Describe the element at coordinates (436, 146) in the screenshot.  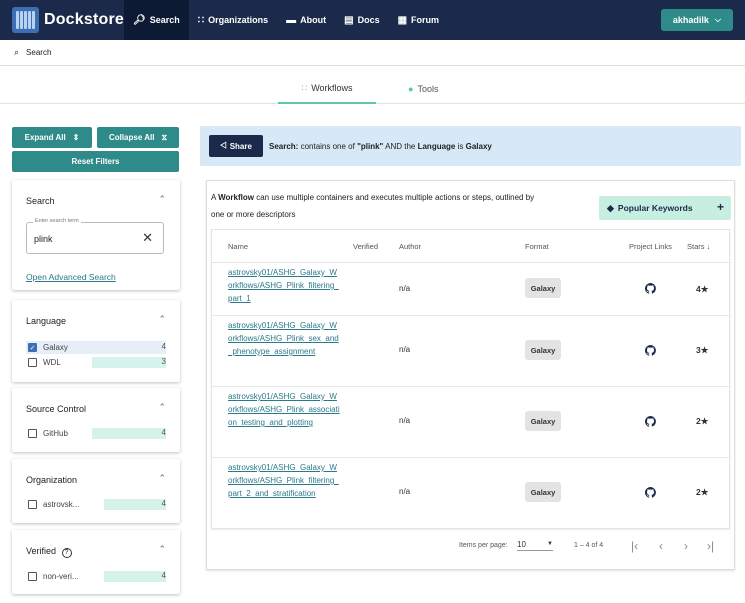
I see `filter-name: Language` at that location.